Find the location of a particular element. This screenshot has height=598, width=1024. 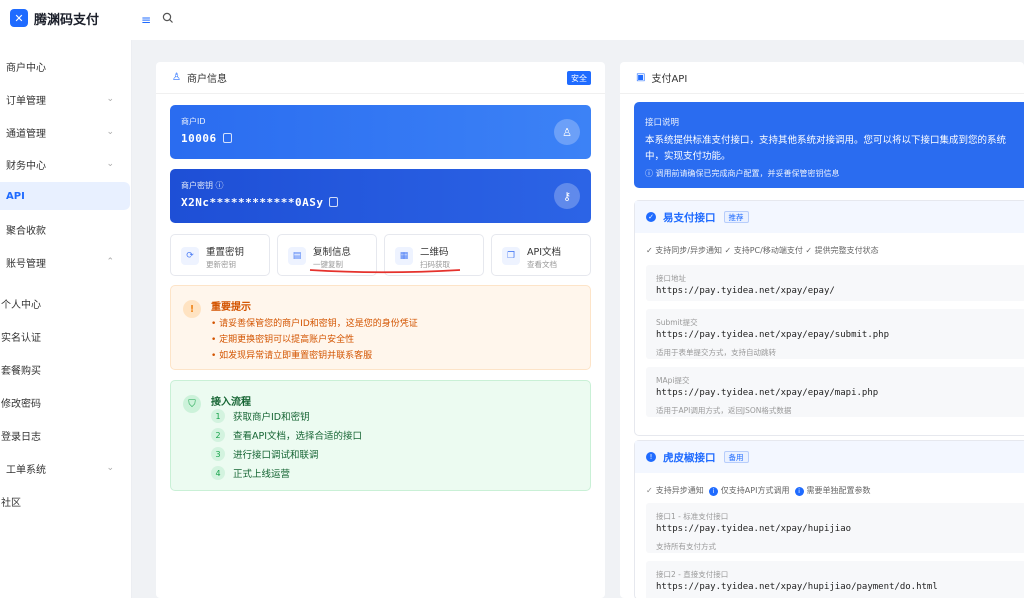

sidebar-item-community: 社区 is located at coordinates (65, 501).